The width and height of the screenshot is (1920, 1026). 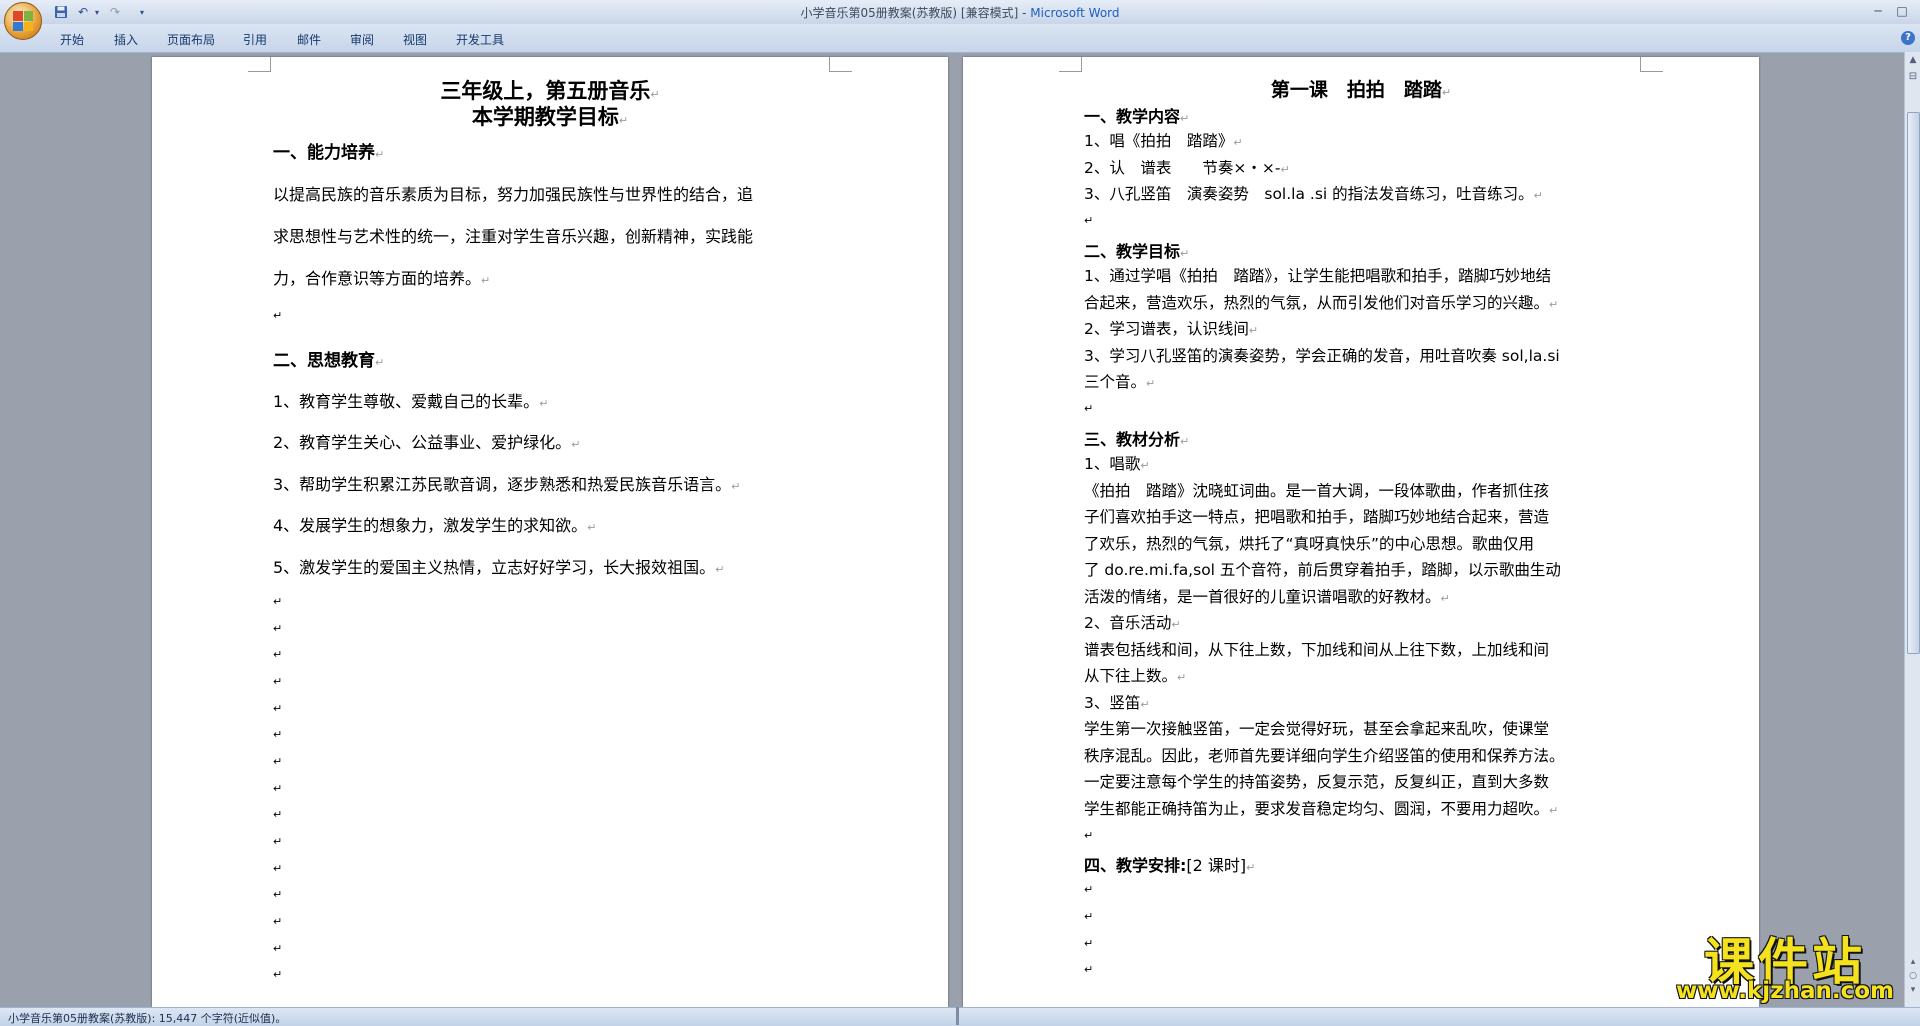 What do you see at coordinates (415, 39) in the screenshot?
I see `tab-view: 视图` at bounding box center [415, 39].